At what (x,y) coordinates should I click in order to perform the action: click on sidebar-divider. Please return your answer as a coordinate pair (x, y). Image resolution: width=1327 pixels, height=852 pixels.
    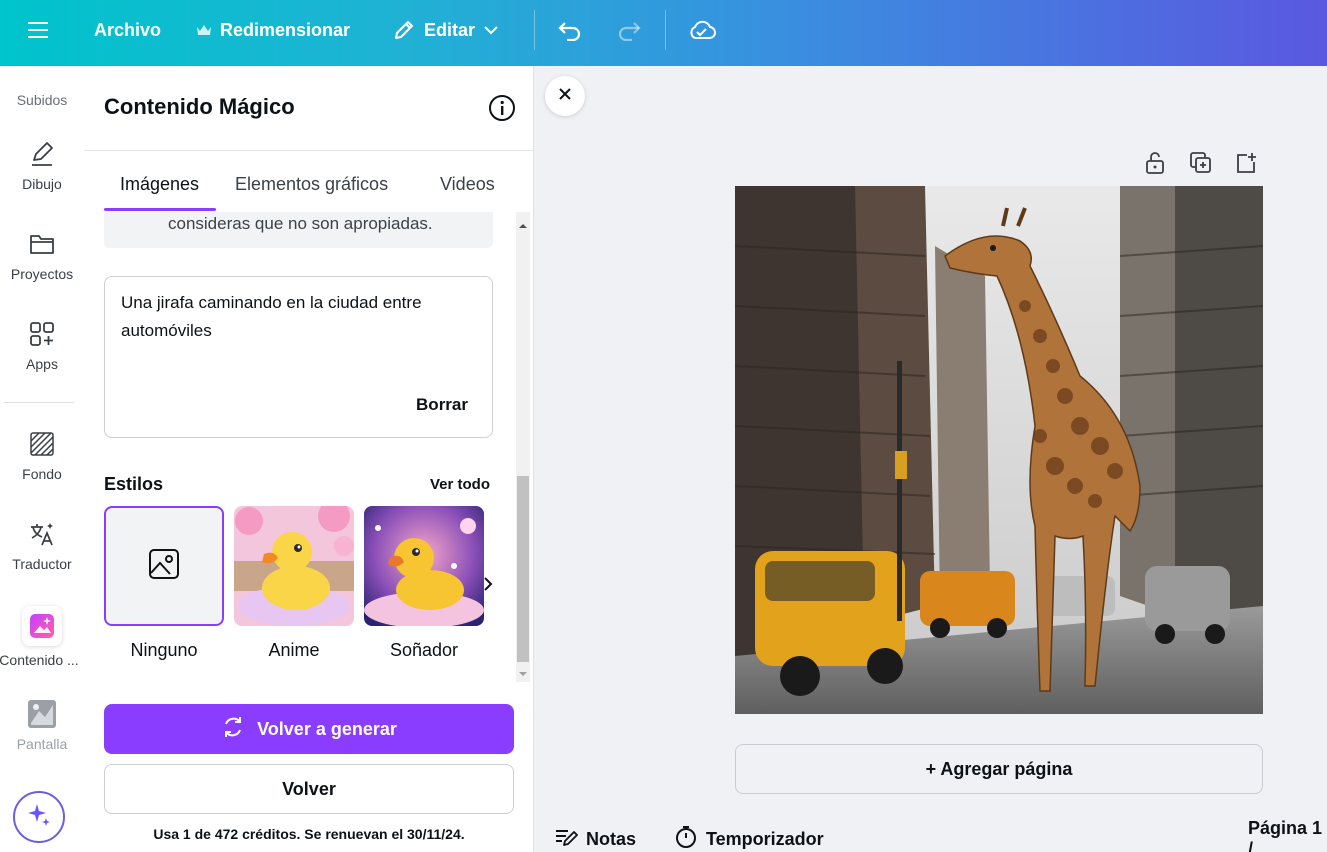
    Looking at the image, I should click on (39, 402).